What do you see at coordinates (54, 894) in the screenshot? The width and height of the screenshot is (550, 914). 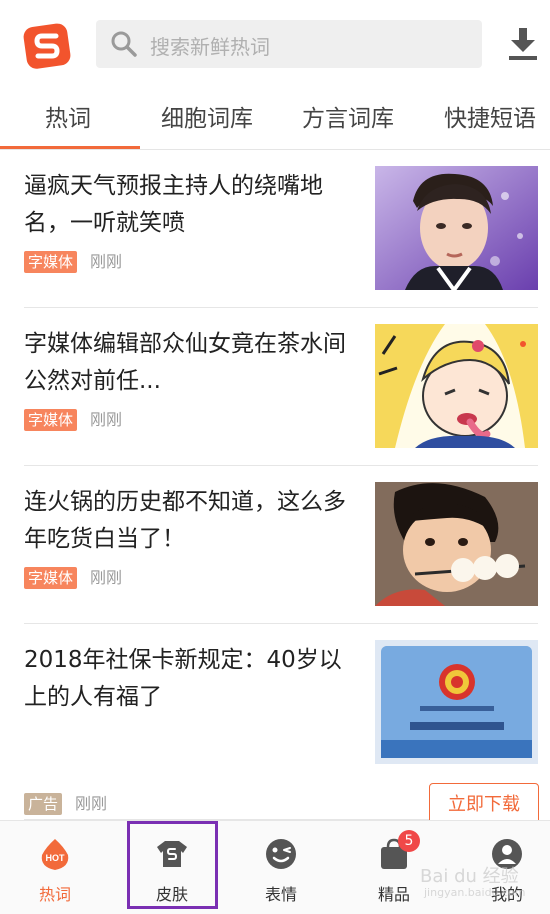 I see `nav-label: 热词` at bounding box center [54, 894].